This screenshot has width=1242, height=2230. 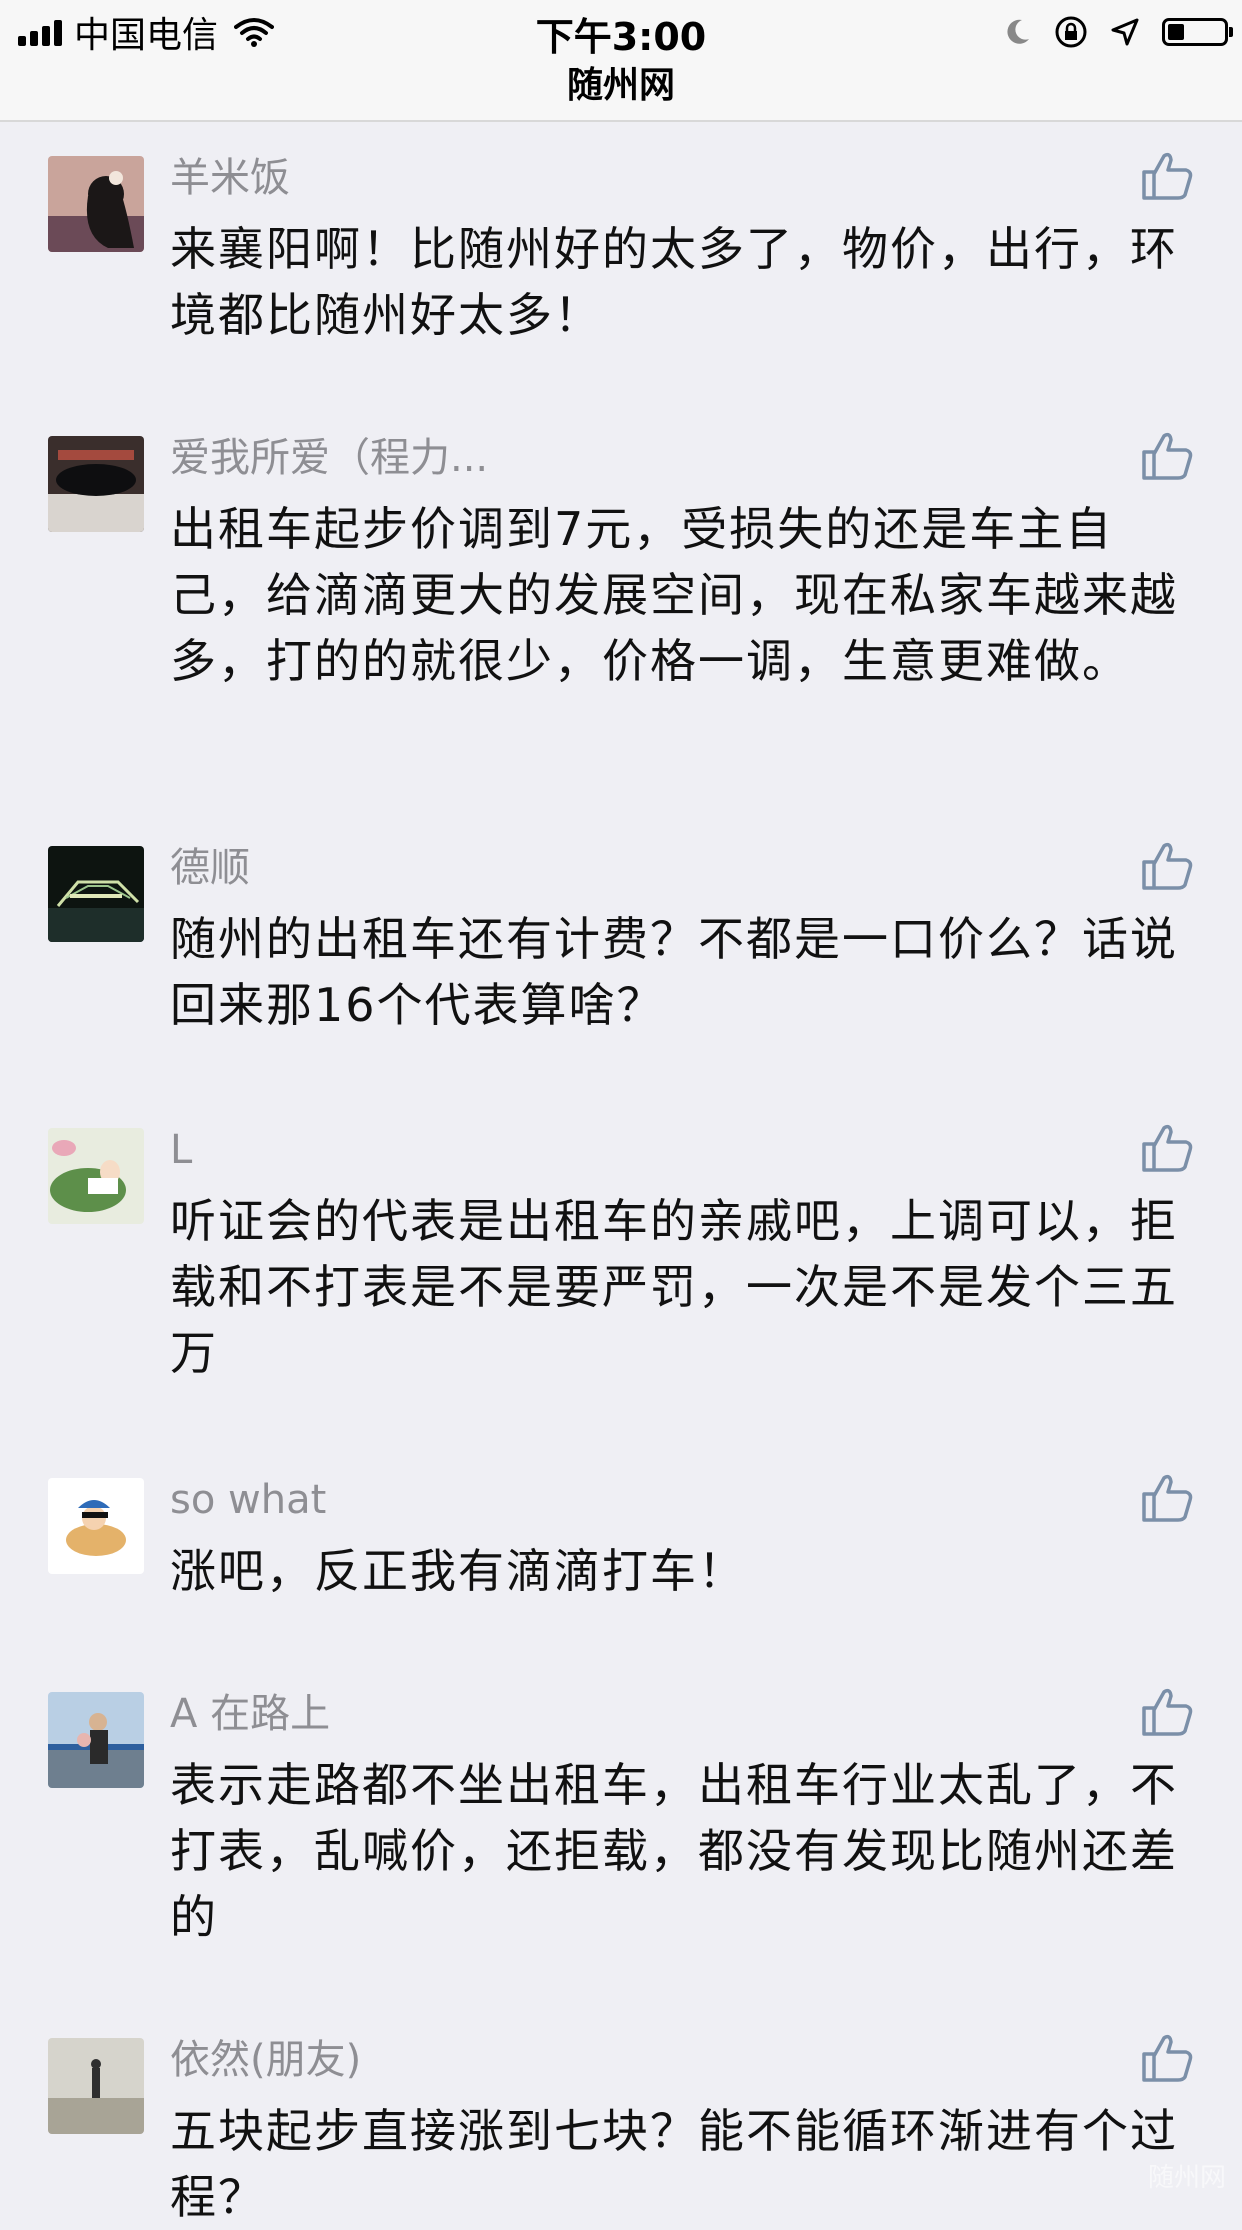 I want to click on username: A 在路上, so click(x=250, y=1714).